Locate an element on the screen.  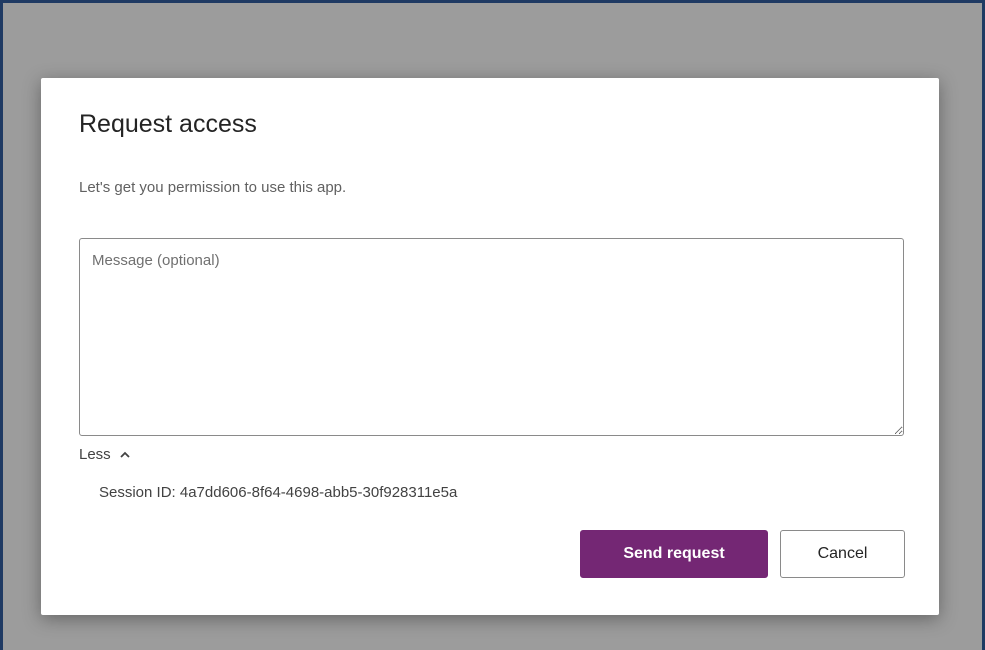
cancel-button: Cancel is located at coordinates (842, 554).